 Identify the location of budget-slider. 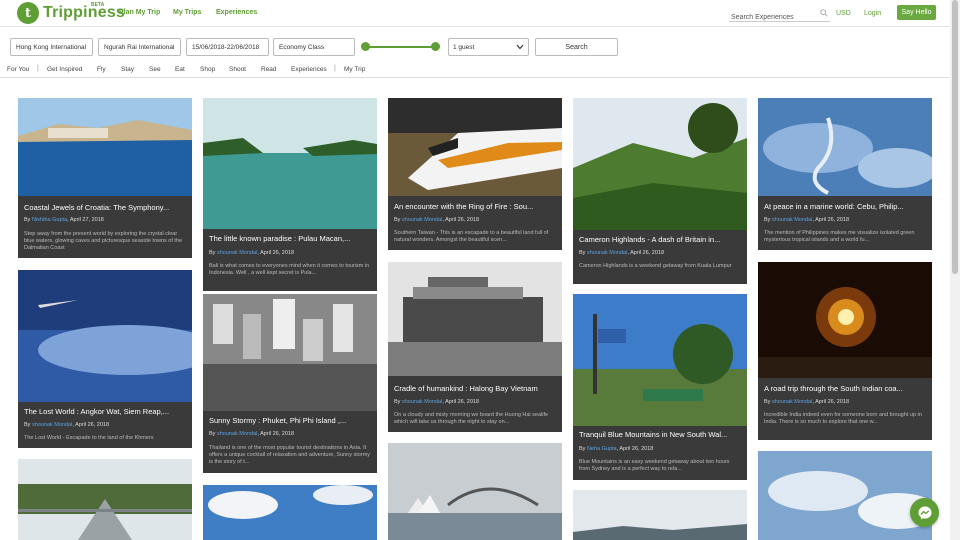
(401, 47).